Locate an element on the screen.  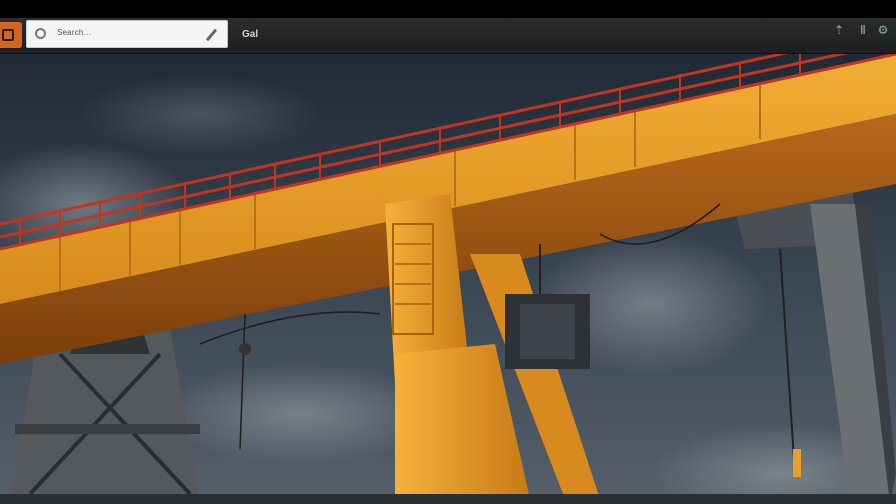
toolbar-label: Gal is located at coordinates (250, 34).